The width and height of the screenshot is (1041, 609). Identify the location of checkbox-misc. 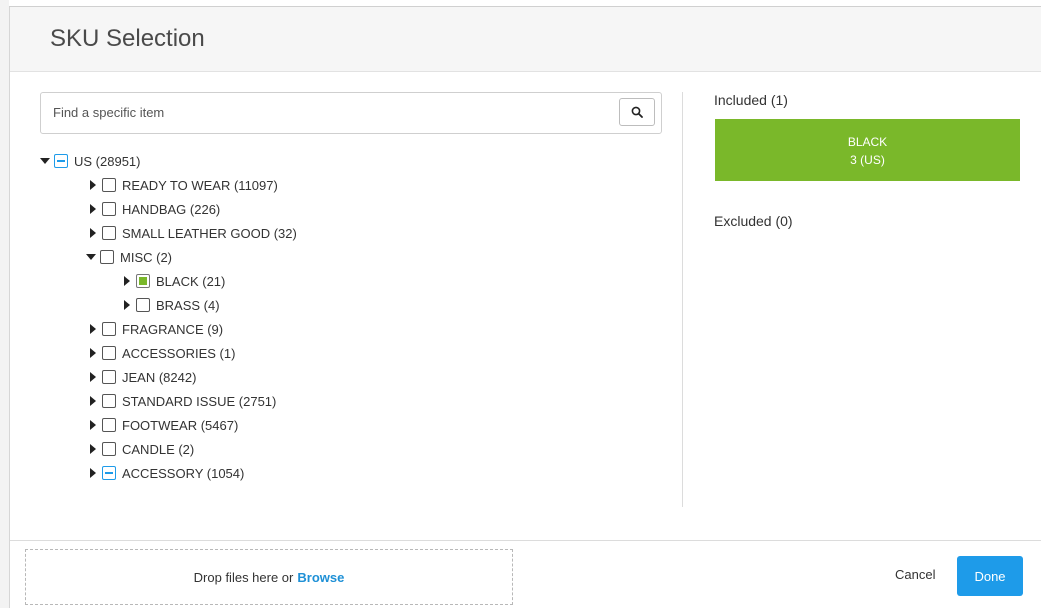
(107, 257).